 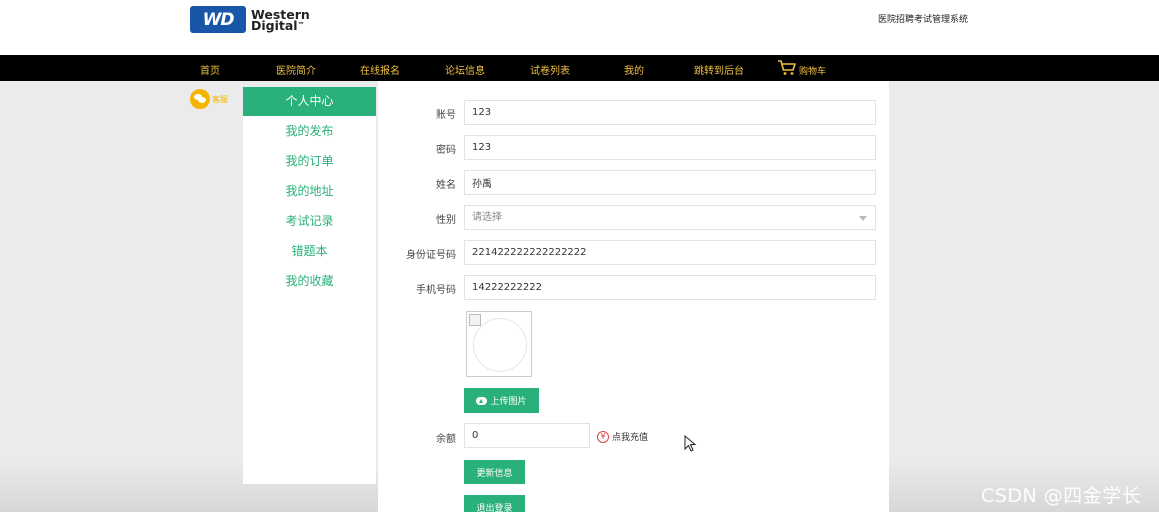 What do you see at coordinates (630, 438) in the screenshot?
I see `recharge-label: 点我充值` at bounding box center [630, 438].